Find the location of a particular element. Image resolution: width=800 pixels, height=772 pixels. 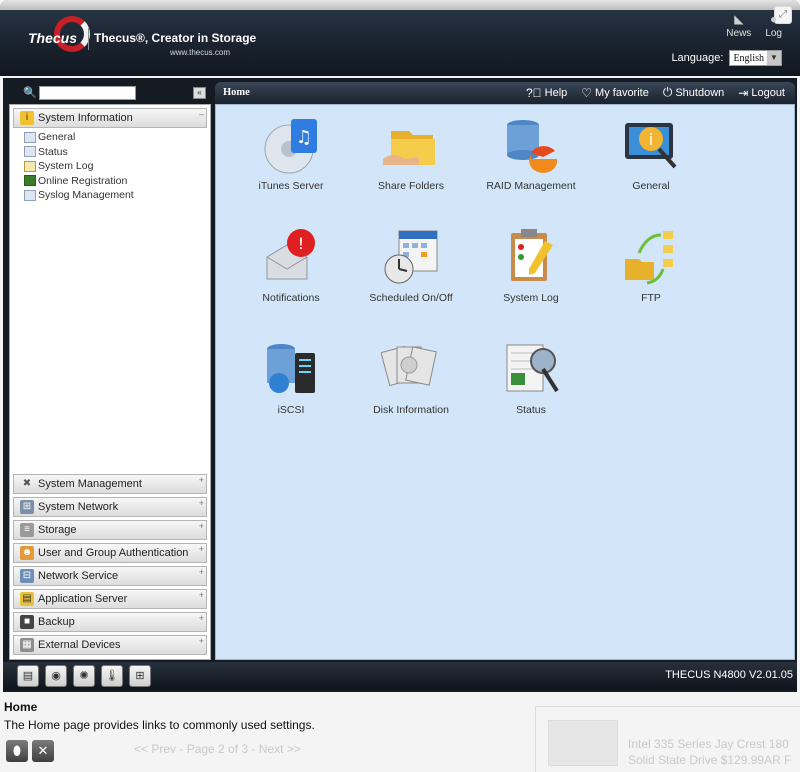

tile-ftp: FTP is located at coordinates (651, 265).